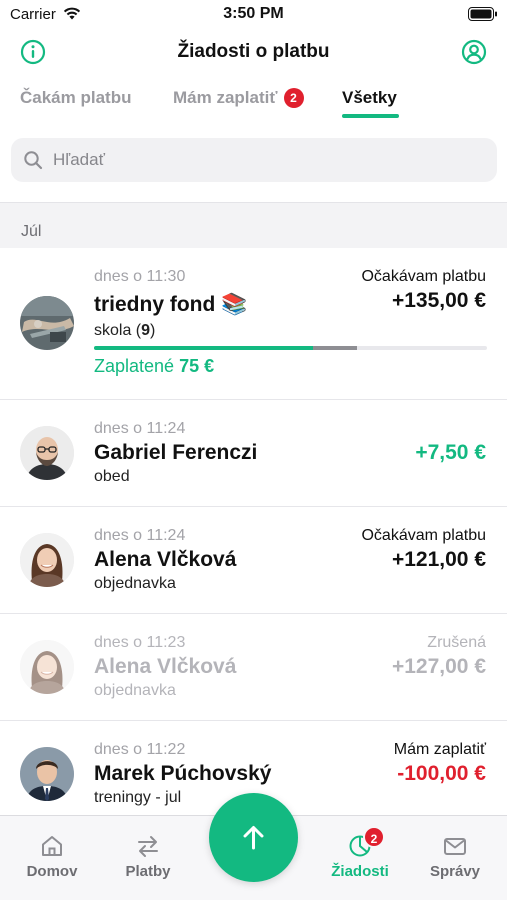 The height and width of the screenshot is (900, 507). I want to click on tabbar-badge: 2, so click(374, 837).